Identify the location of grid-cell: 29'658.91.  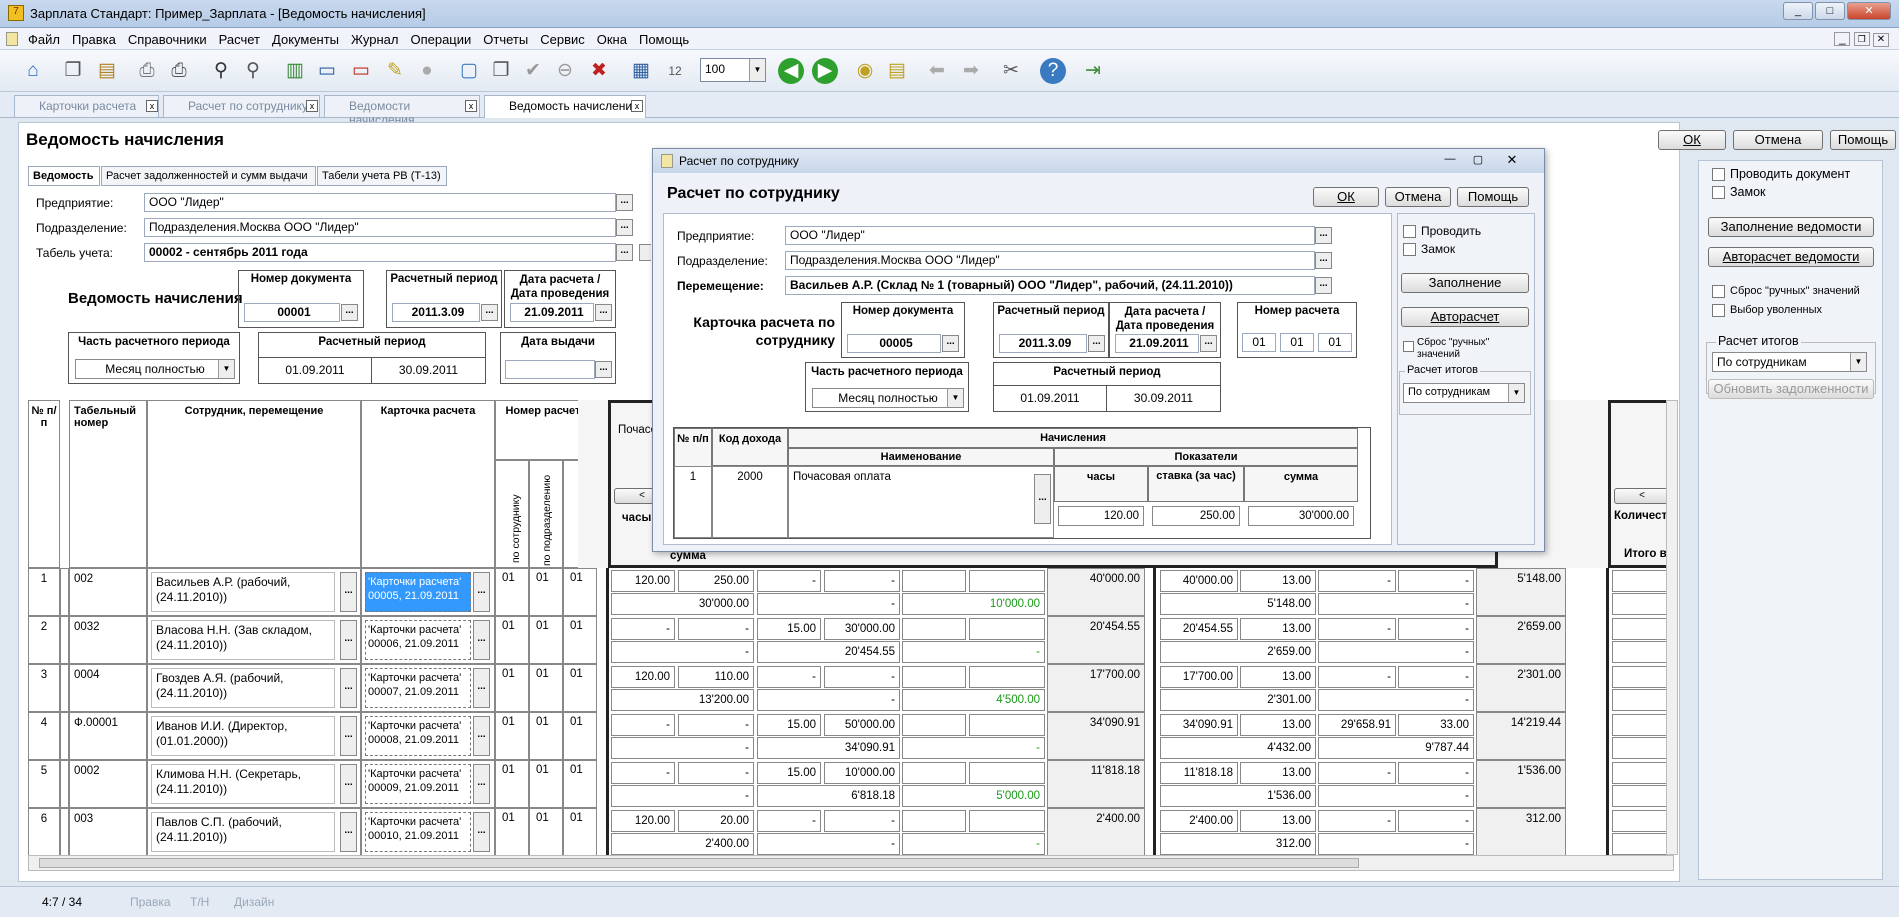
(1357, 725).